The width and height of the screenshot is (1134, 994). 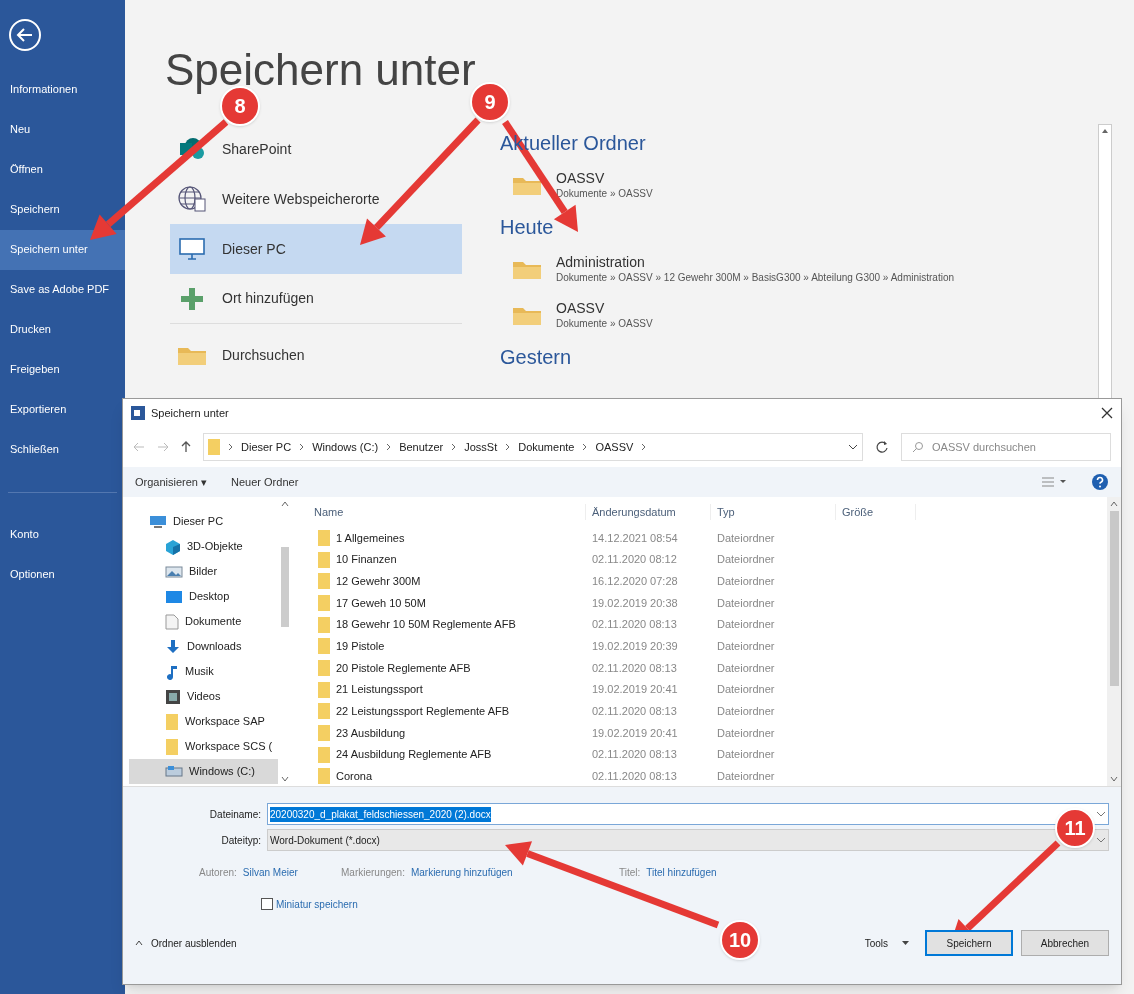 I want to click on sidebar-item: Schließen, so click(x=62, y=450).